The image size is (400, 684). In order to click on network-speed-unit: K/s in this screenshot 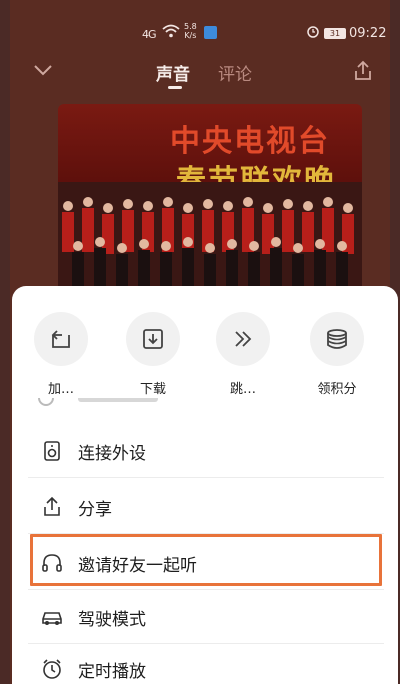, I will do `click(190, 35)`.